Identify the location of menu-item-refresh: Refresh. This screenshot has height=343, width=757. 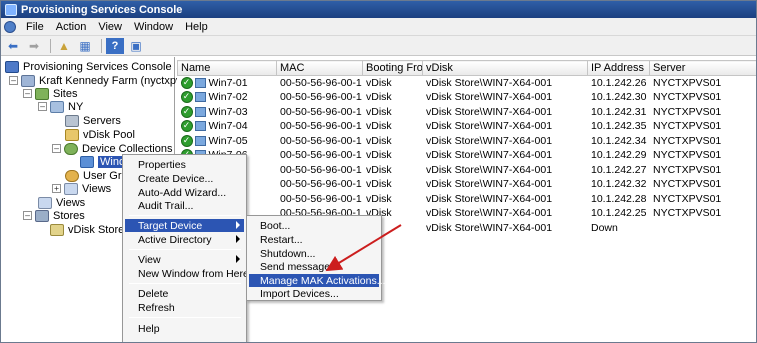
(184, 307).